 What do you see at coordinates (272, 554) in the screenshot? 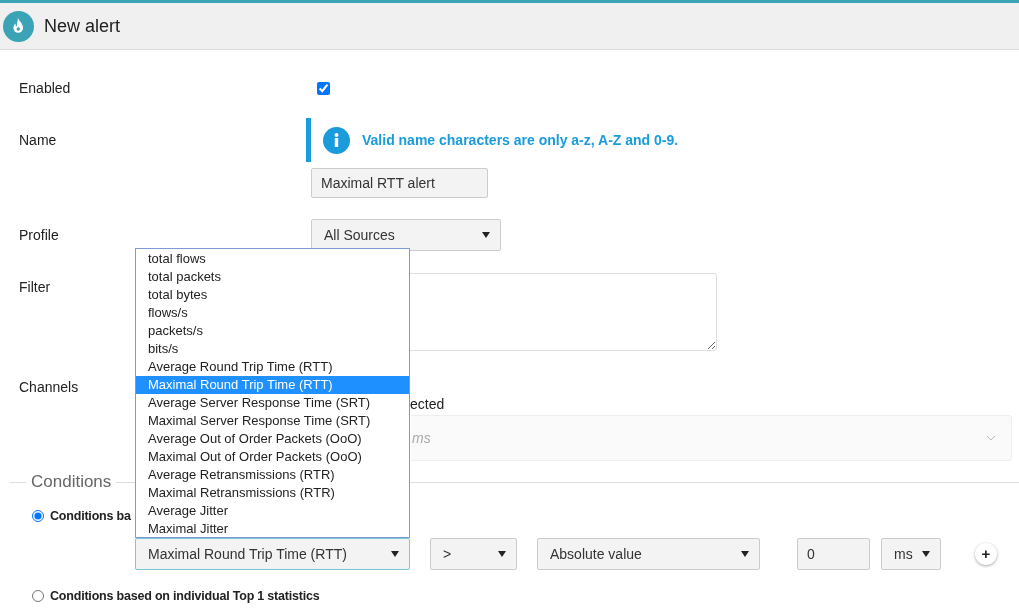
I see `statistic-select: Maximal Round Trip Time (RTT)` at bounding box center [272, 554].